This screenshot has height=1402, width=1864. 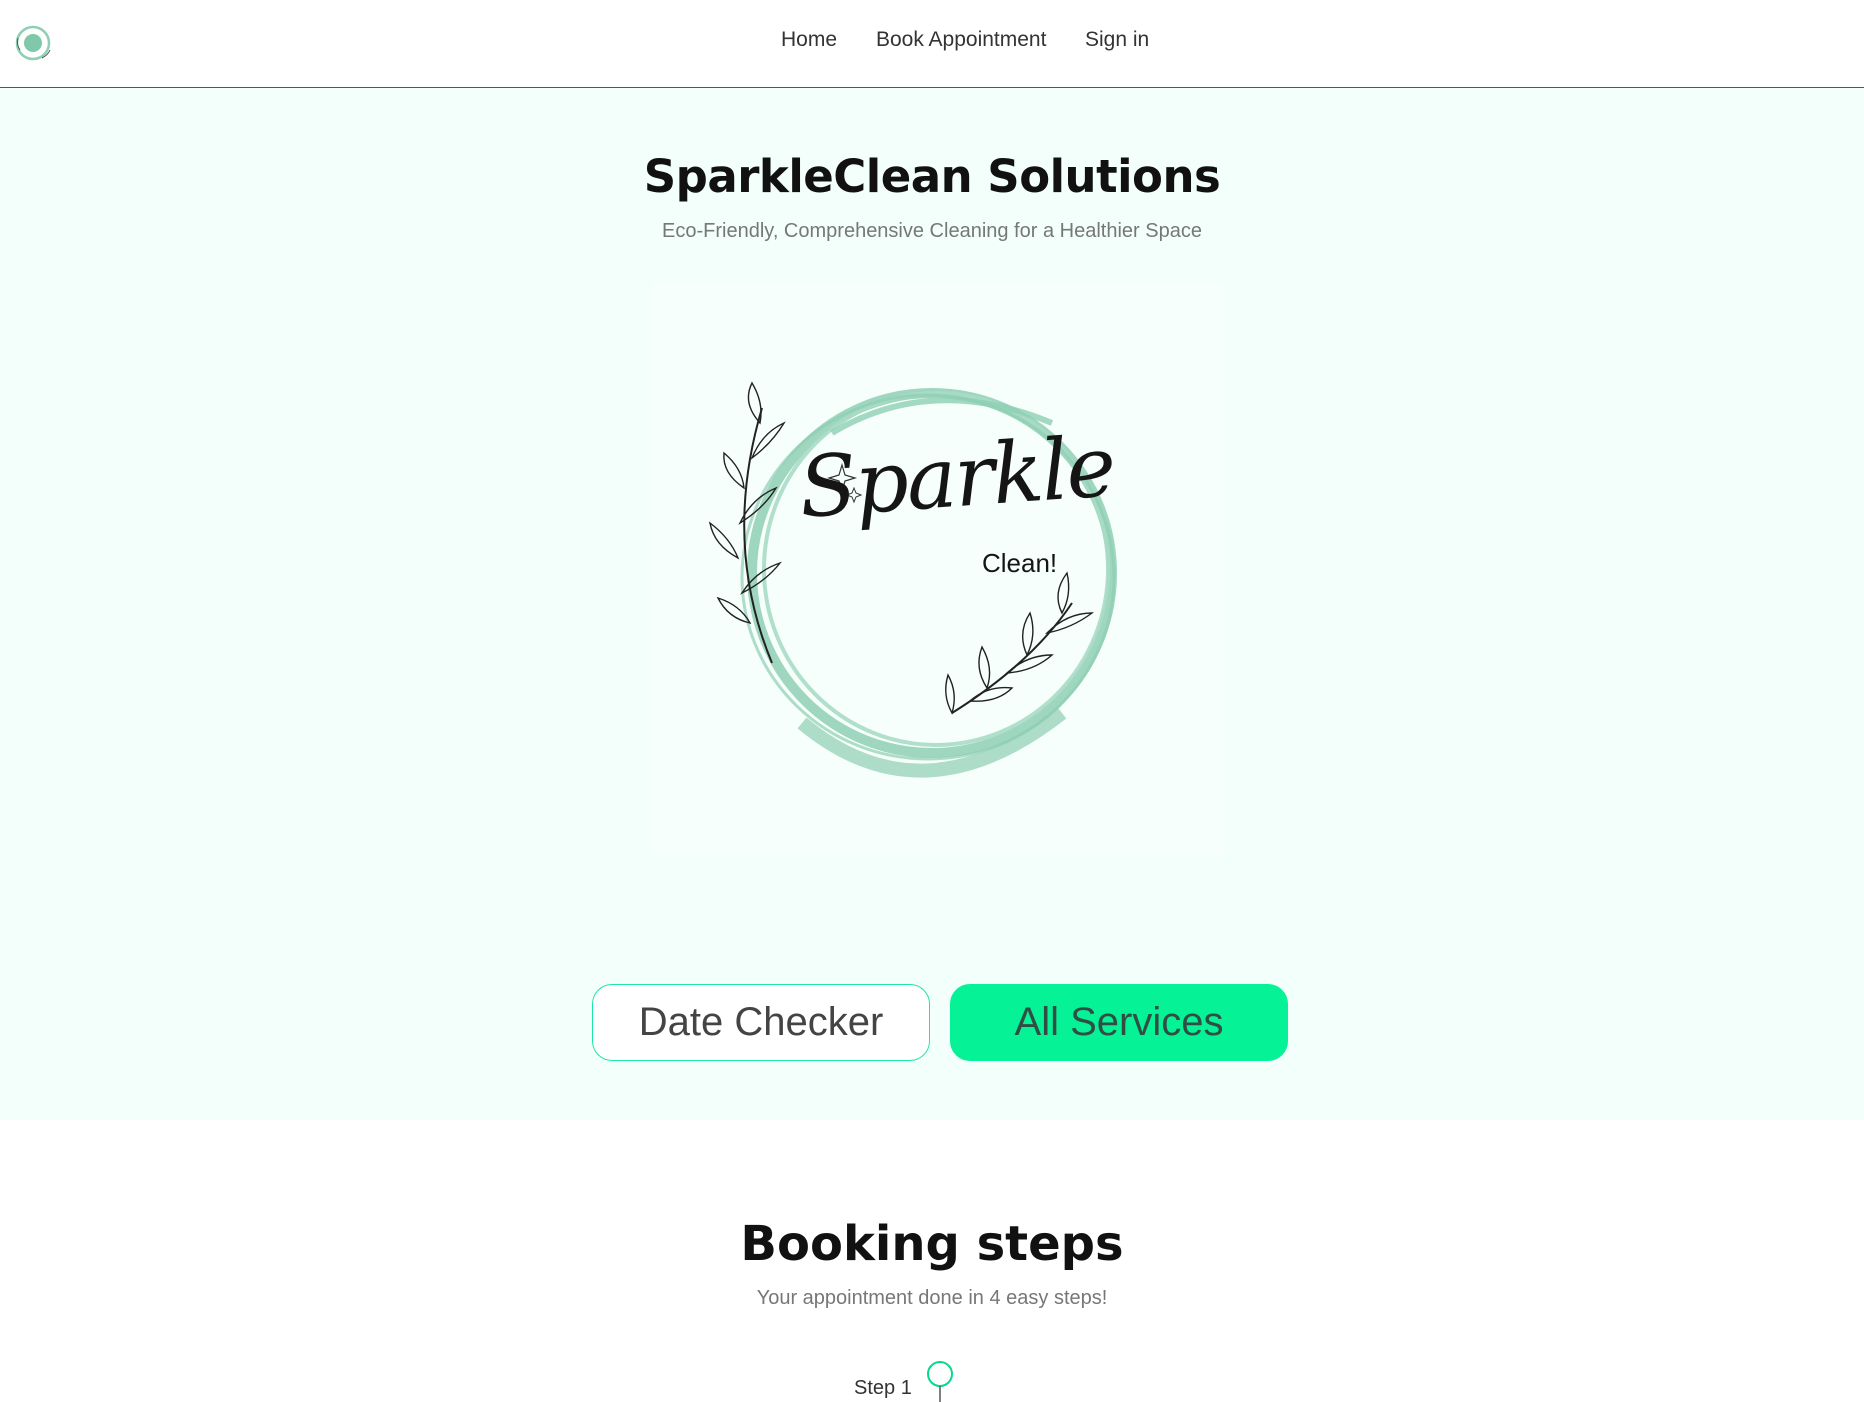 I want to click on booking-steps-subtitle: Your appointment done in 4 easy steps!, so click(x=932, y=1298).